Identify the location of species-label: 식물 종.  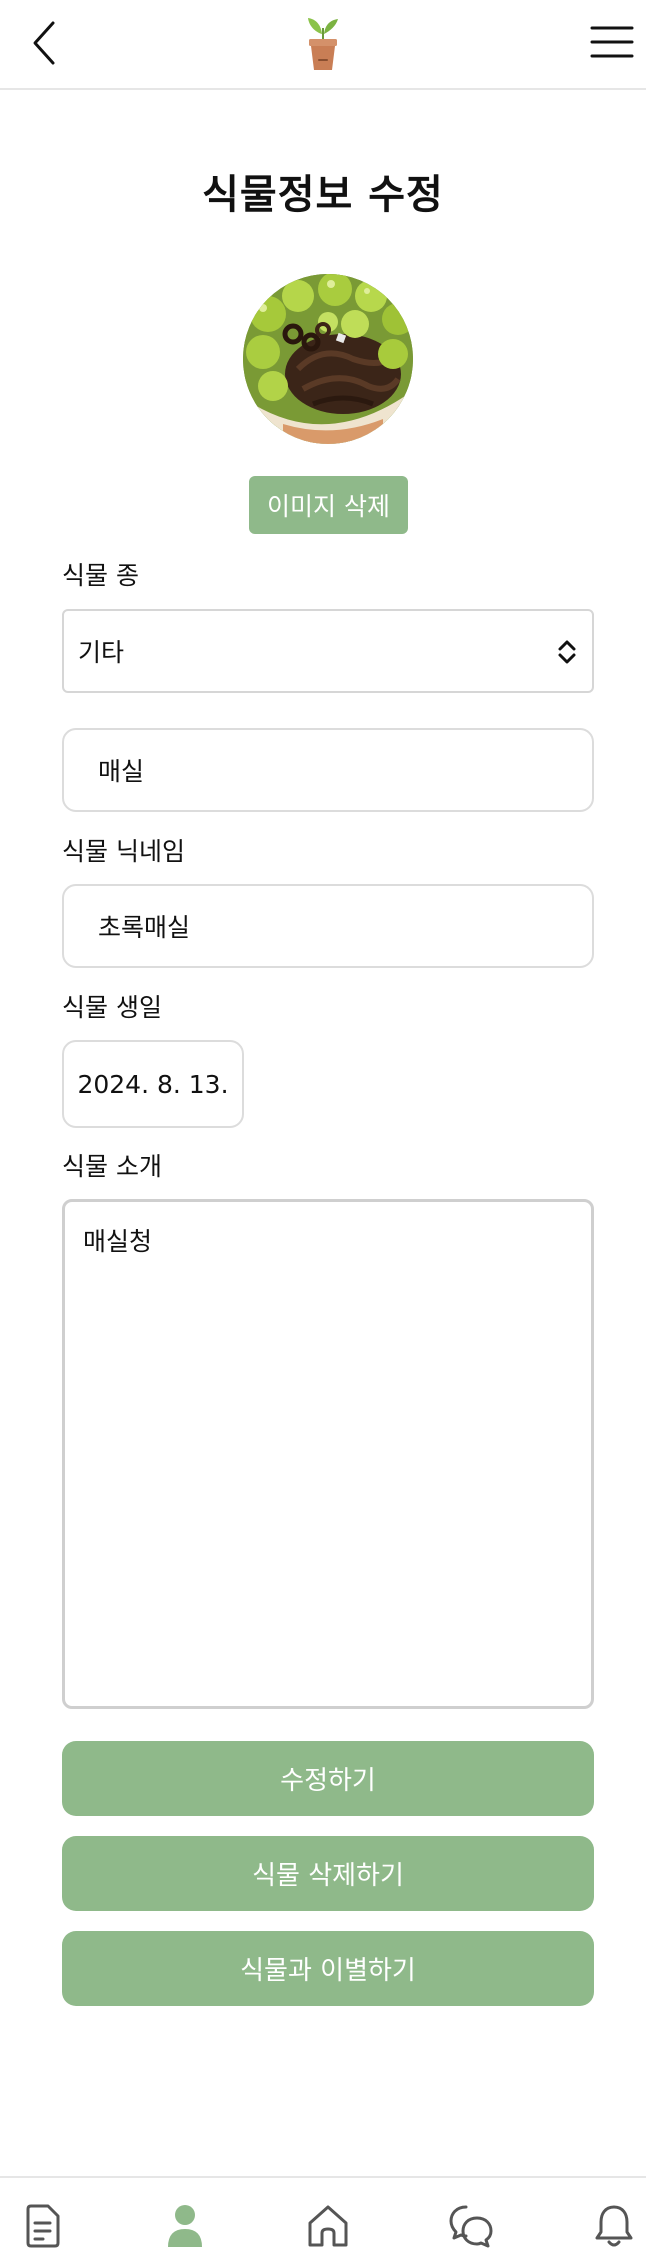
(100, 575).